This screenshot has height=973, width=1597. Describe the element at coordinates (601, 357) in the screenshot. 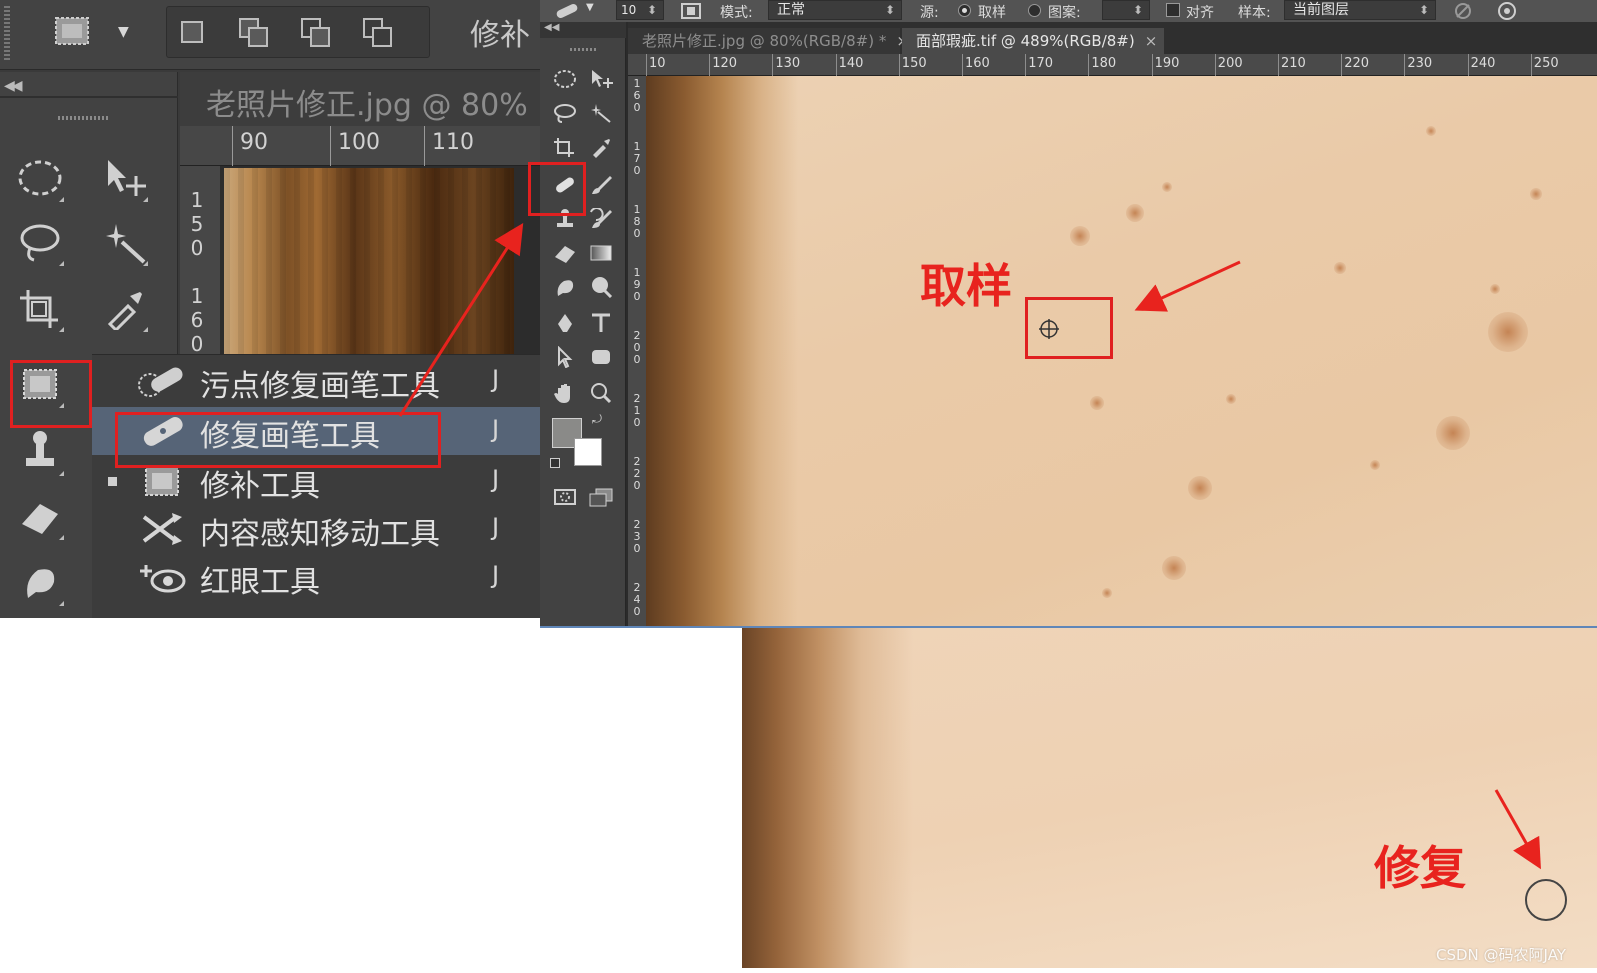

I see `shape-tool-icon` at that location.